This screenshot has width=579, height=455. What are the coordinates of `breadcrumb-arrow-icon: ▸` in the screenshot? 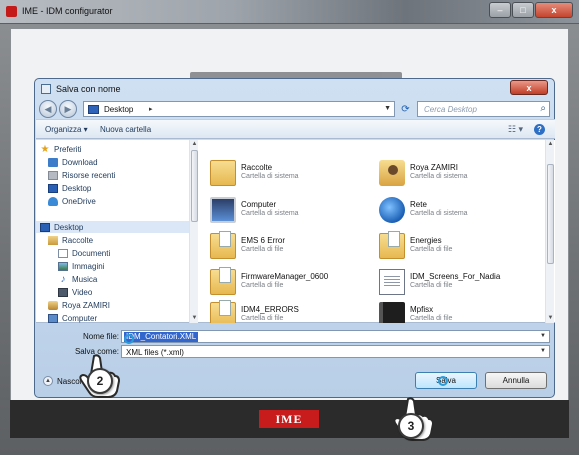 It's located at (151, 109).